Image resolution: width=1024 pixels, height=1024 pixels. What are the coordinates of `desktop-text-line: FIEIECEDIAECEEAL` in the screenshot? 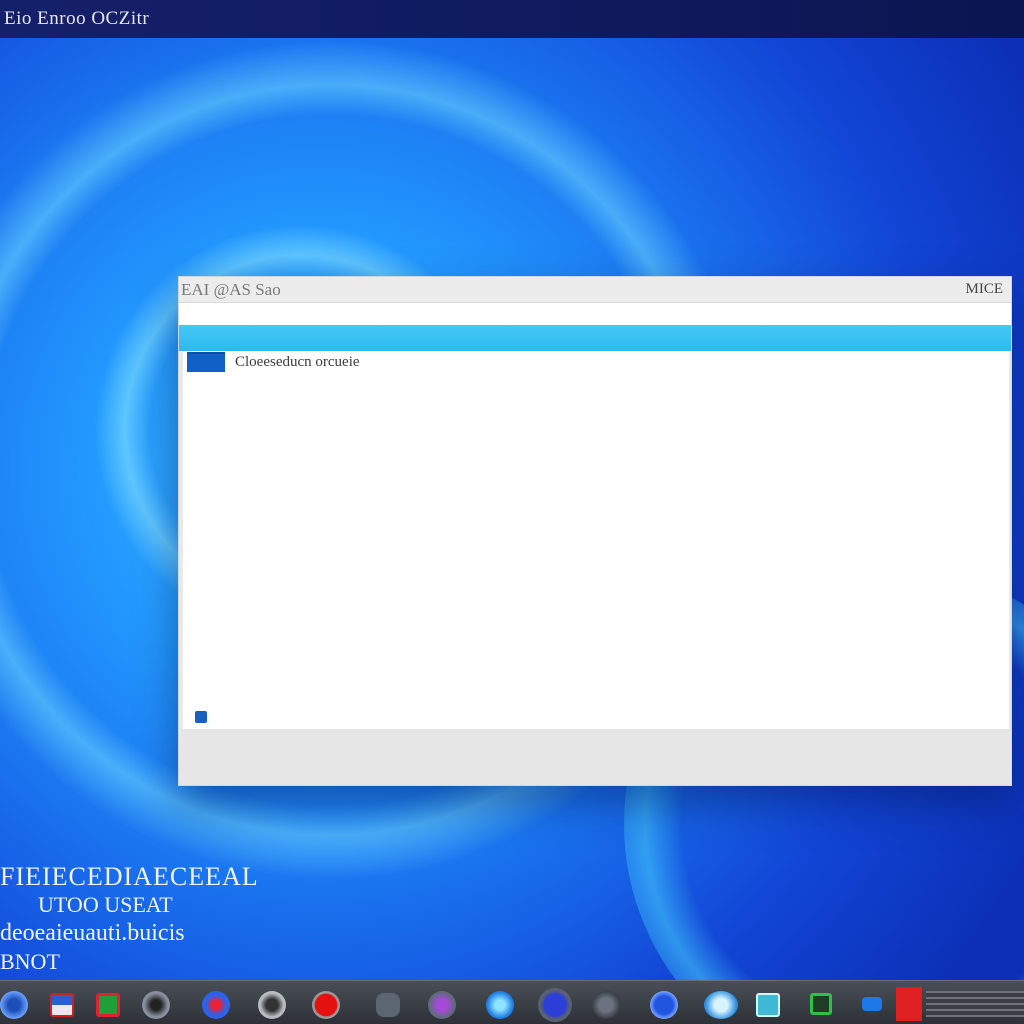 It's located at (129, 876).